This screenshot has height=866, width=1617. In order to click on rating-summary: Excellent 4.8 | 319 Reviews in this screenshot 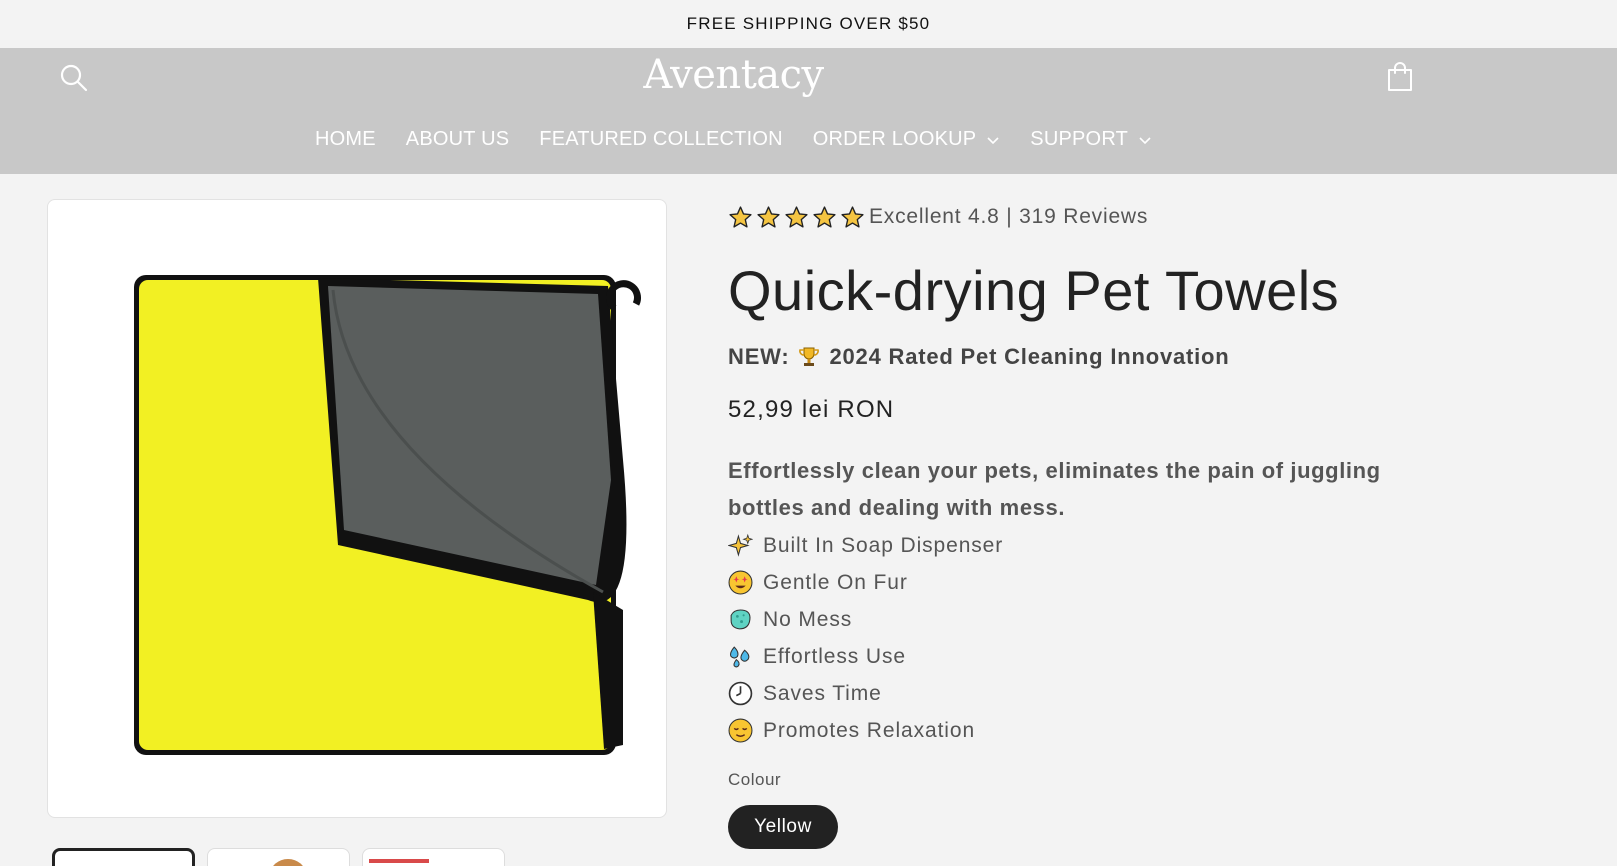, I will do `click(1078, 217)`.